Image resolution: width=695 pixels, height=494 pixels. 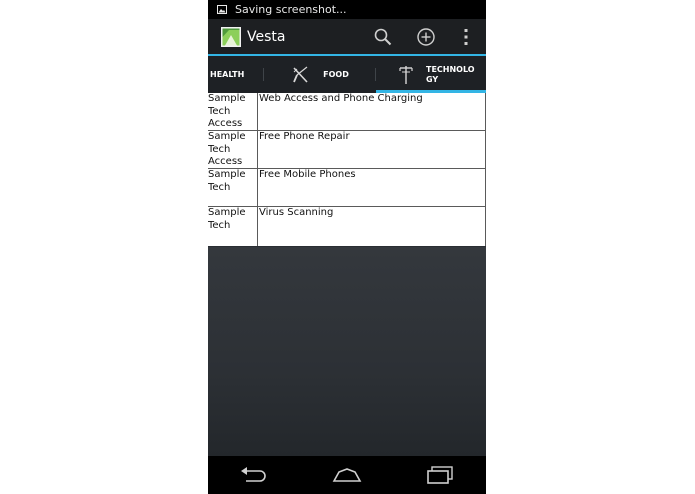 I want to click on recent-apps-icon, so click(x=439, y=475).